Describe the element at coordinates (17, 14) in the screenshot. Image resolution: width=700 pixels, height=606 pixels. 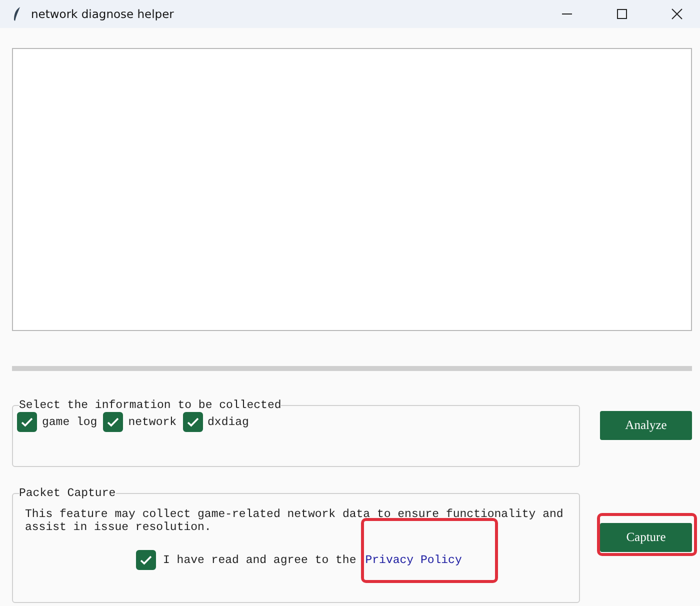
I see `feather-icon` at that location.